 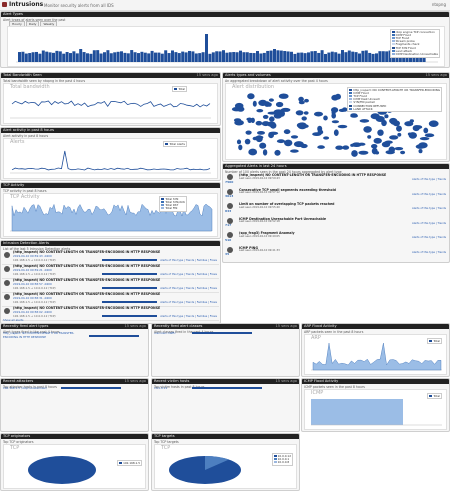 I want to click on victim-item: 10.0.0.12, so click(x=160, y=388).